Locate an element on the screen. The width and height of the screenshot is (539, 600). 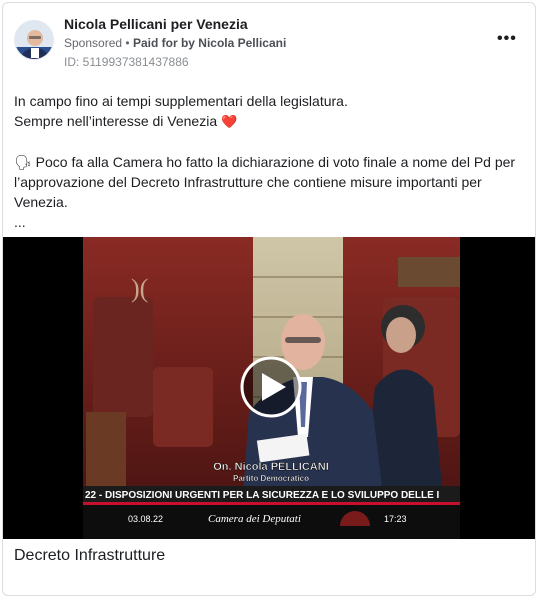
play-button is located at coordinates (271, 387).